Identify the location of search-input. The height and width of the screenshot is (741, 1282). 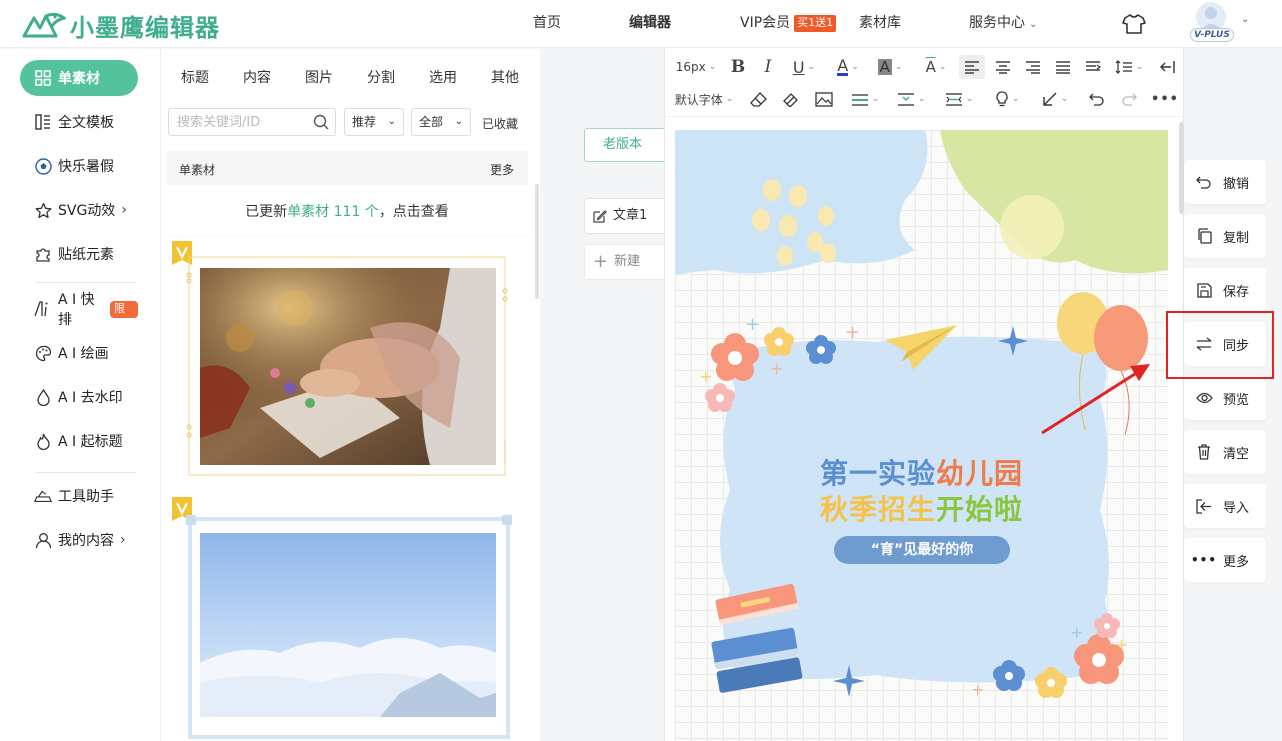
(239, 122).